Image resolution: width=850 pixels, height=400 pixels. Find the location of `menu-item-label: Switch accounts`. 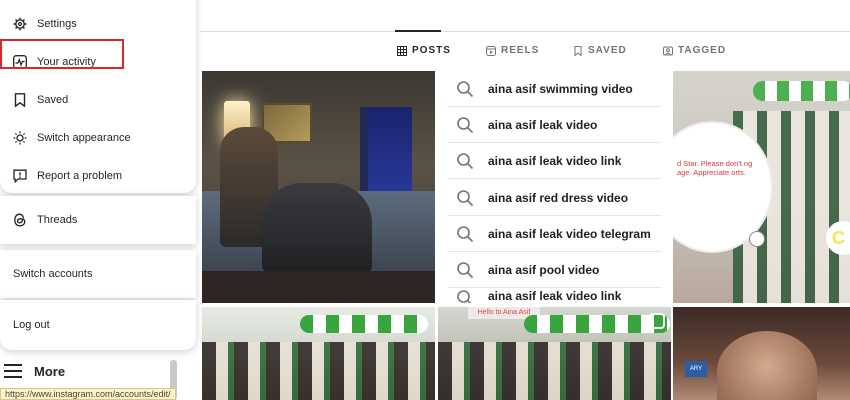

menu-item-label: Switch accounts is located at coordinates (53, 274).